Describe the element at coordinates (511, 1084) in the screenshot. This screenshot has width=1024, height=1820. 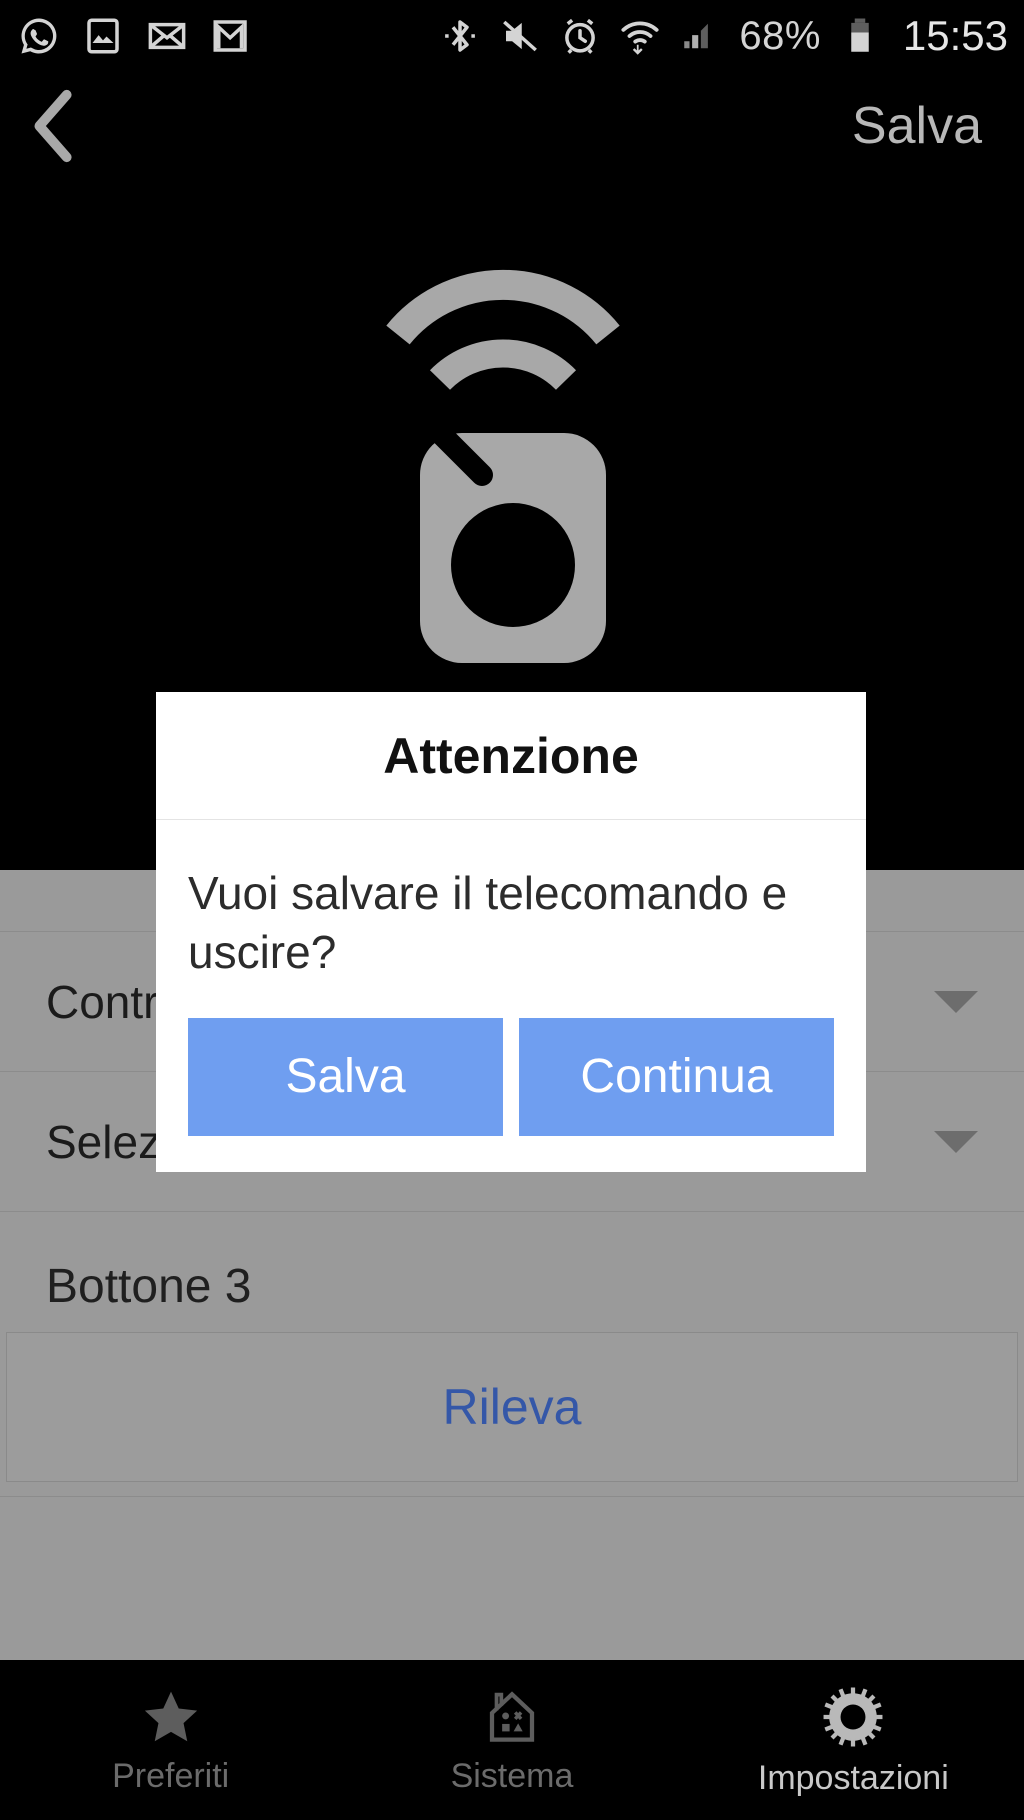
I see `dialog-actions: Salva Continua` at that location.